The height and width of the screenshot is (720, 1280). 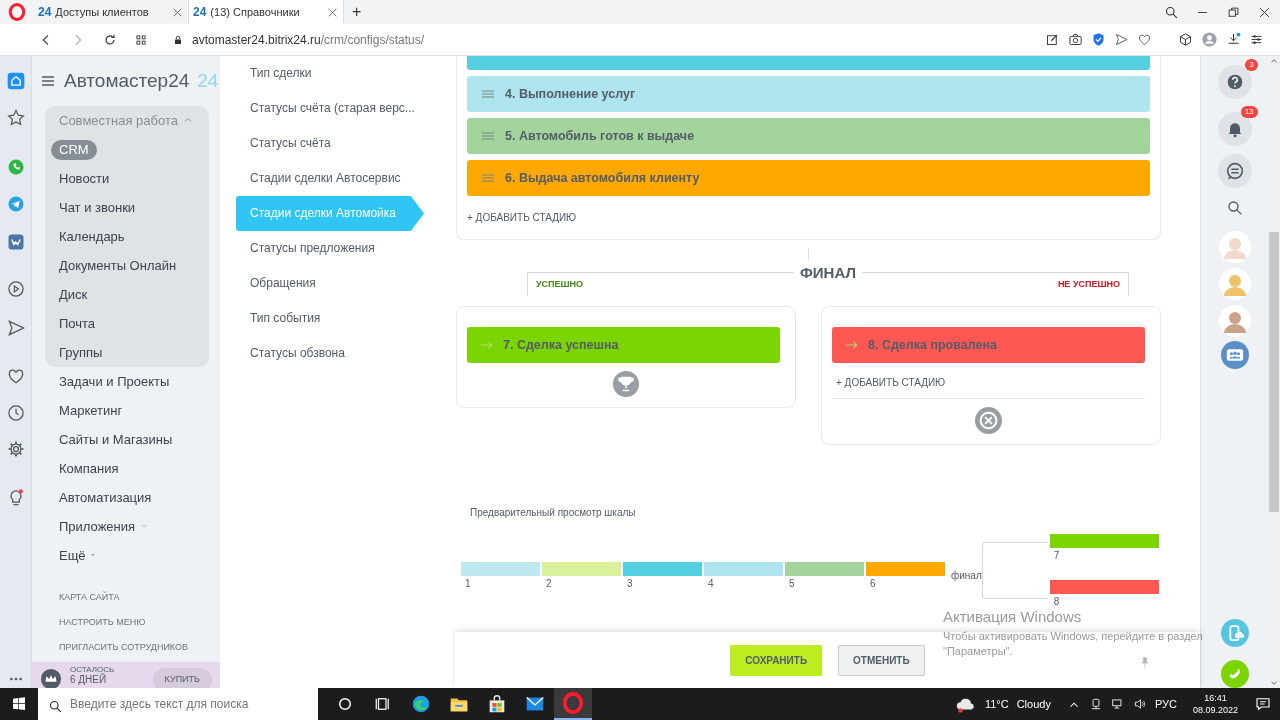 What do you see at coordinates (966, 576) in the screenshot?
I see `final-label: финал` at bounding box center [966, 576].